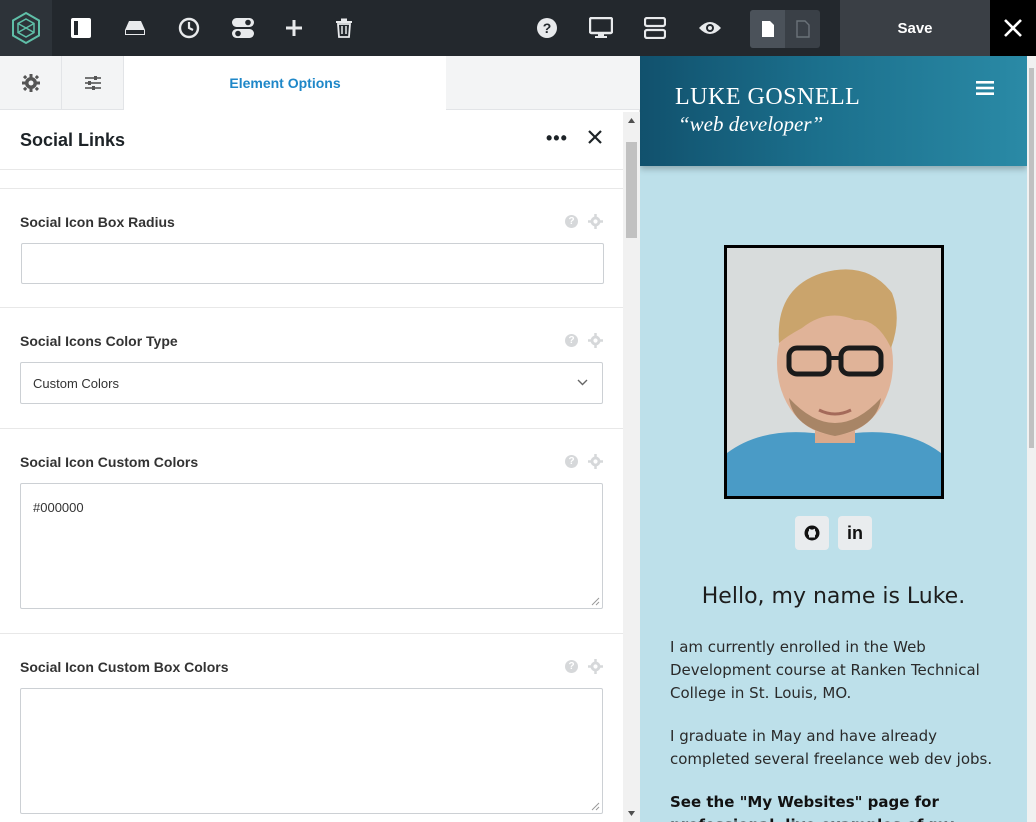 The image size is (1036, 822). Describe the element at coordinates (311, 383) in the screenshot. I see `color-type-select: Custom Colors` at that location.